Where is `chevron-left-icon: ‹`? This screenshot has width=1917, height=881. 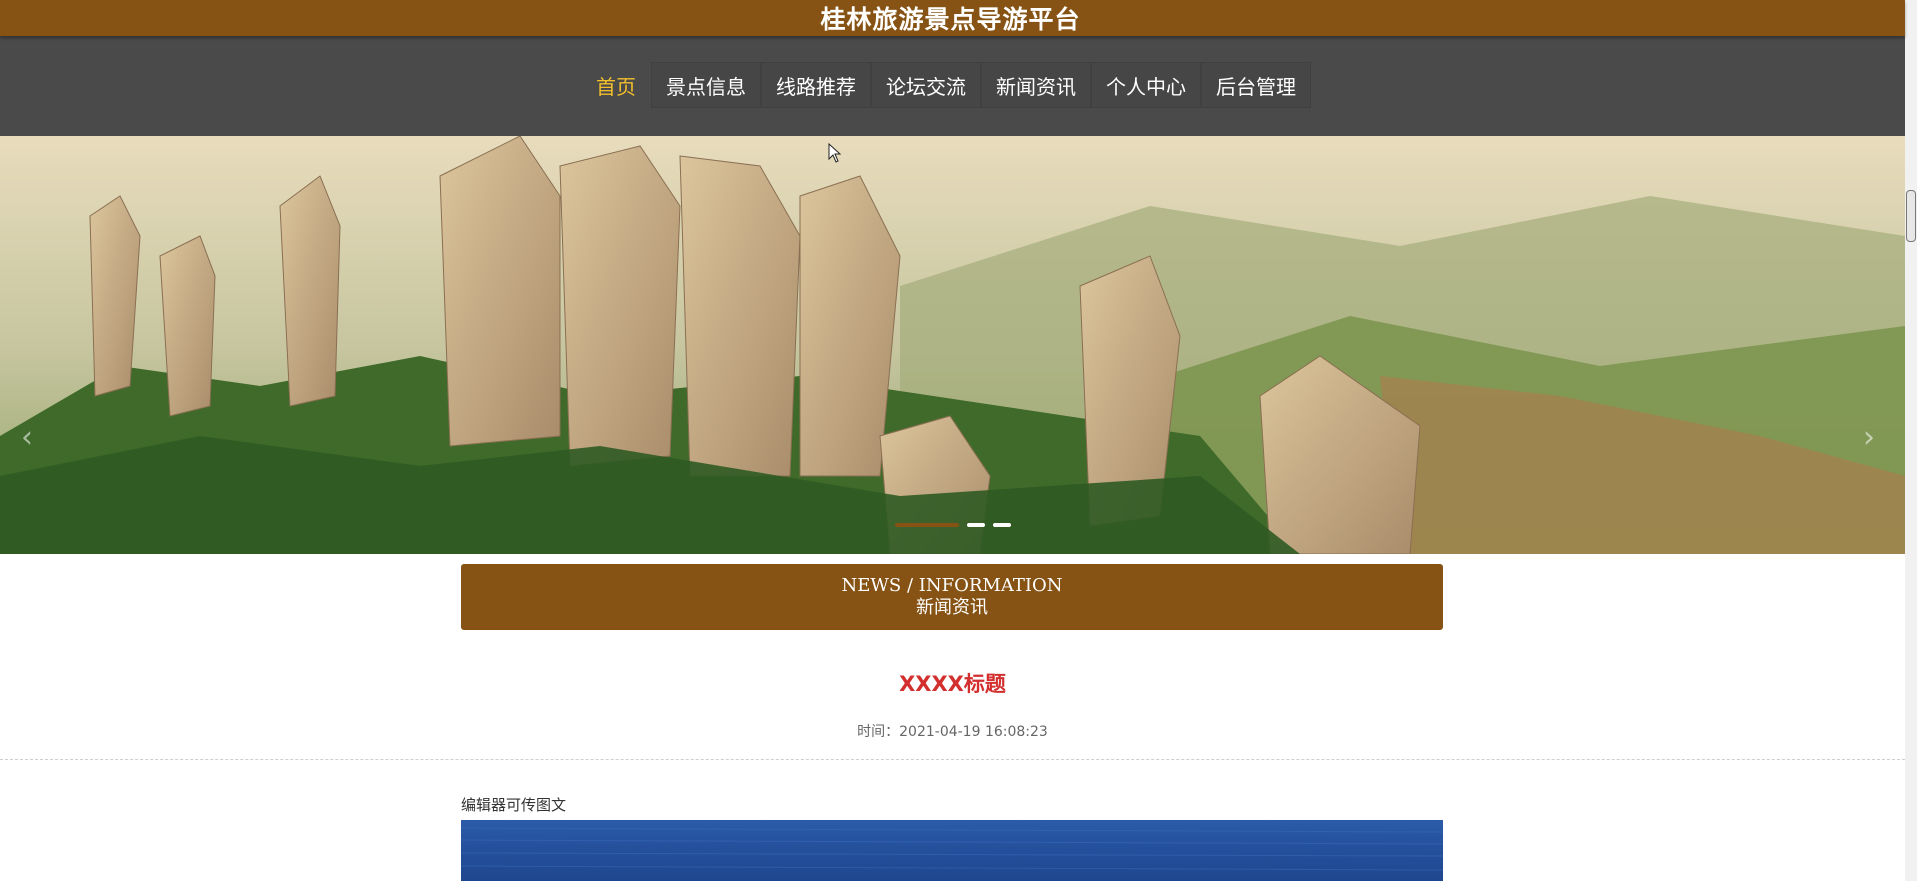
chevron-left-icon: ‹ is located at coordinates (27, 437).